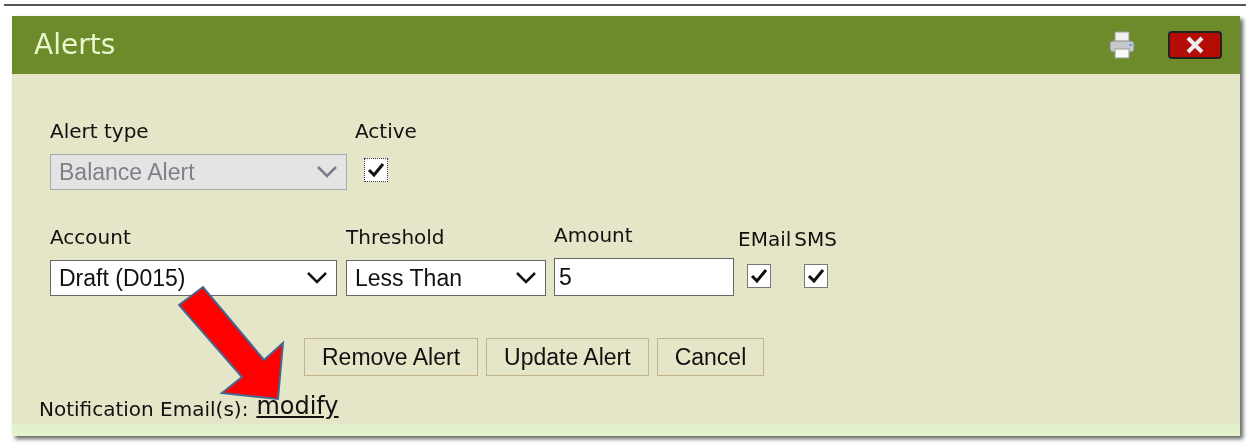 The height and width of the screenshot is (445, 1250). Describe the element at coordinates (75, 45) in the screenshot. I see `dialog-title: Alerts` at that location.